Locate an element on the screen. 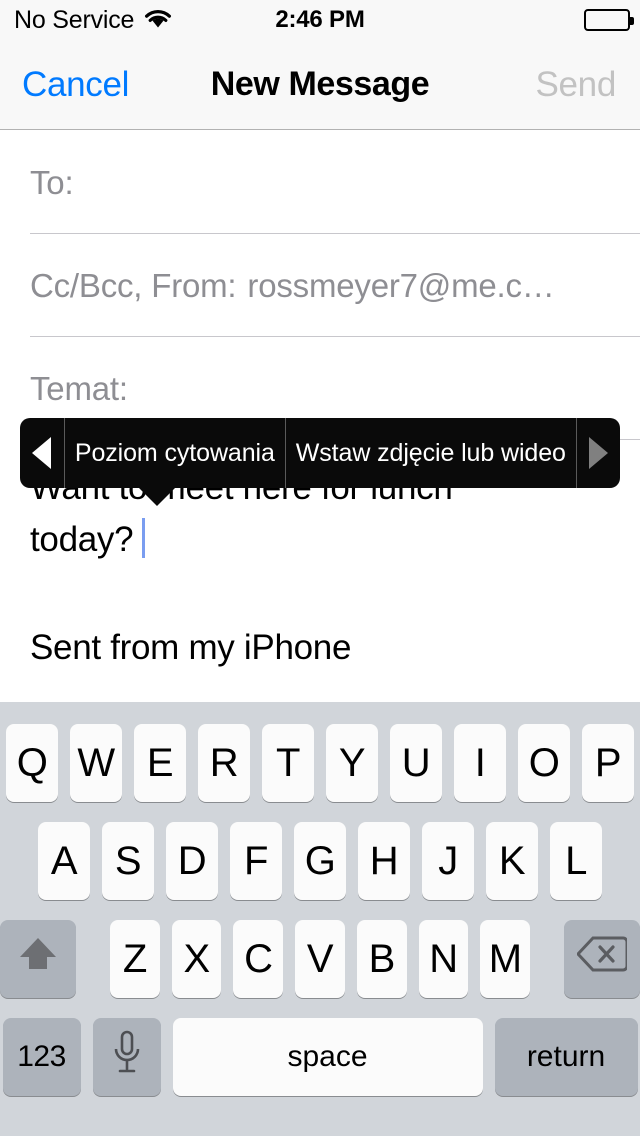 The image size is (640, 1136). key-j: J is located at coordinates (448, 861).